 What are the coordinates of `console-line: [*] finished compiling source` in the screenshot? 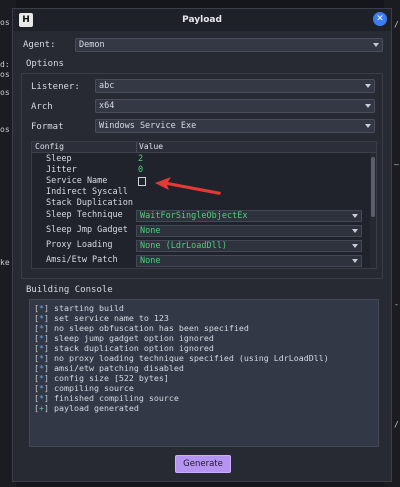 It's located at (106, 398).